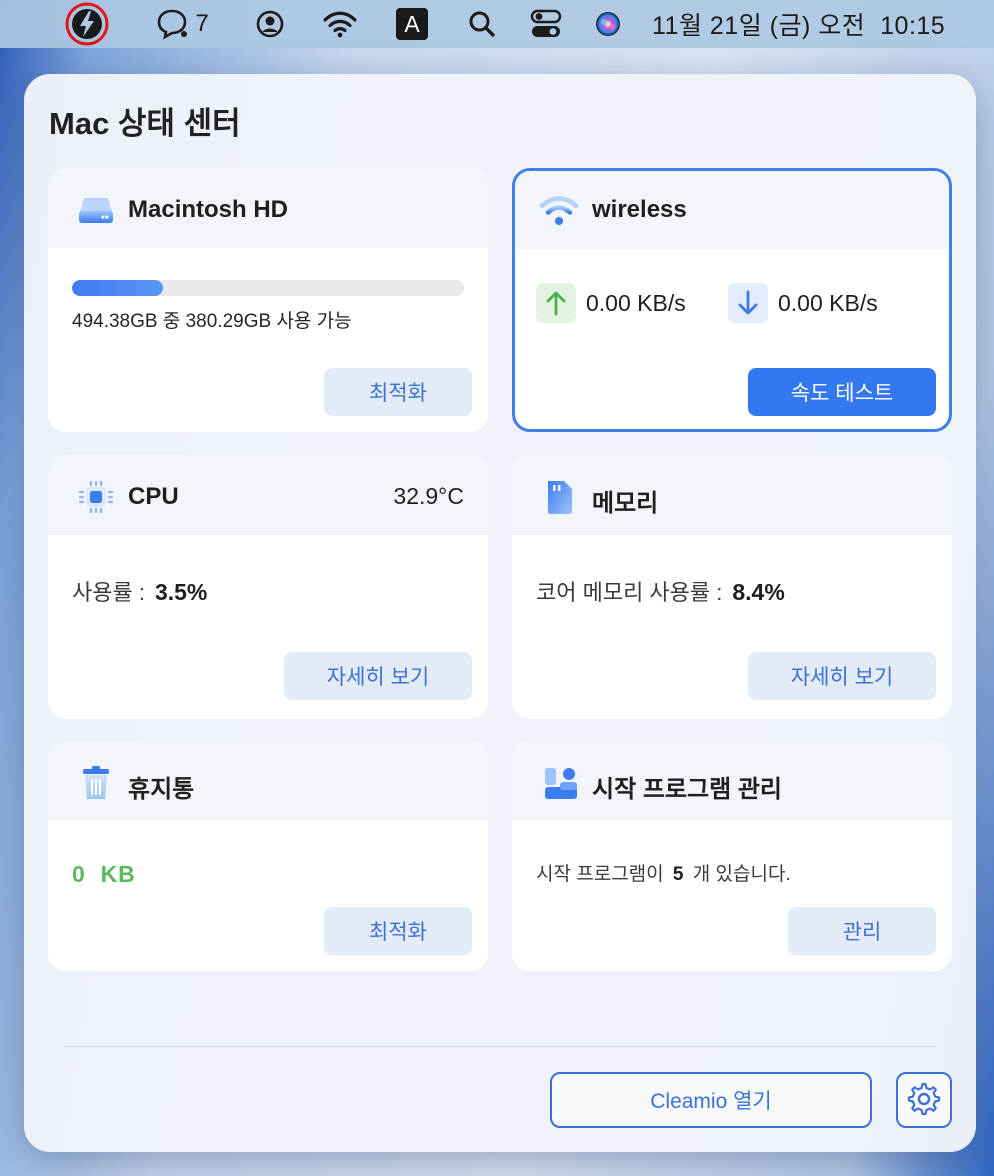  Describe the element at coordinates (153, 496) in the screenshot. I see `cpu-title: CPU` at that location.